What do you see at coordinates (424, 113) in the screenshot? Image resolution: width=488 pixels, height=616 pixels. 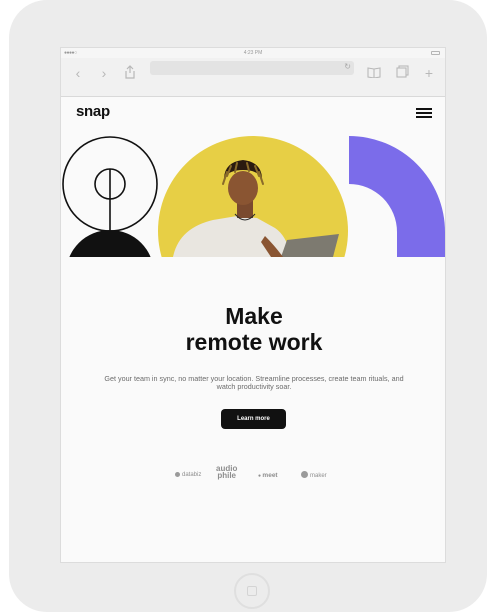 I see `hamburger-menu-icon` at bounding box center [424, 113].